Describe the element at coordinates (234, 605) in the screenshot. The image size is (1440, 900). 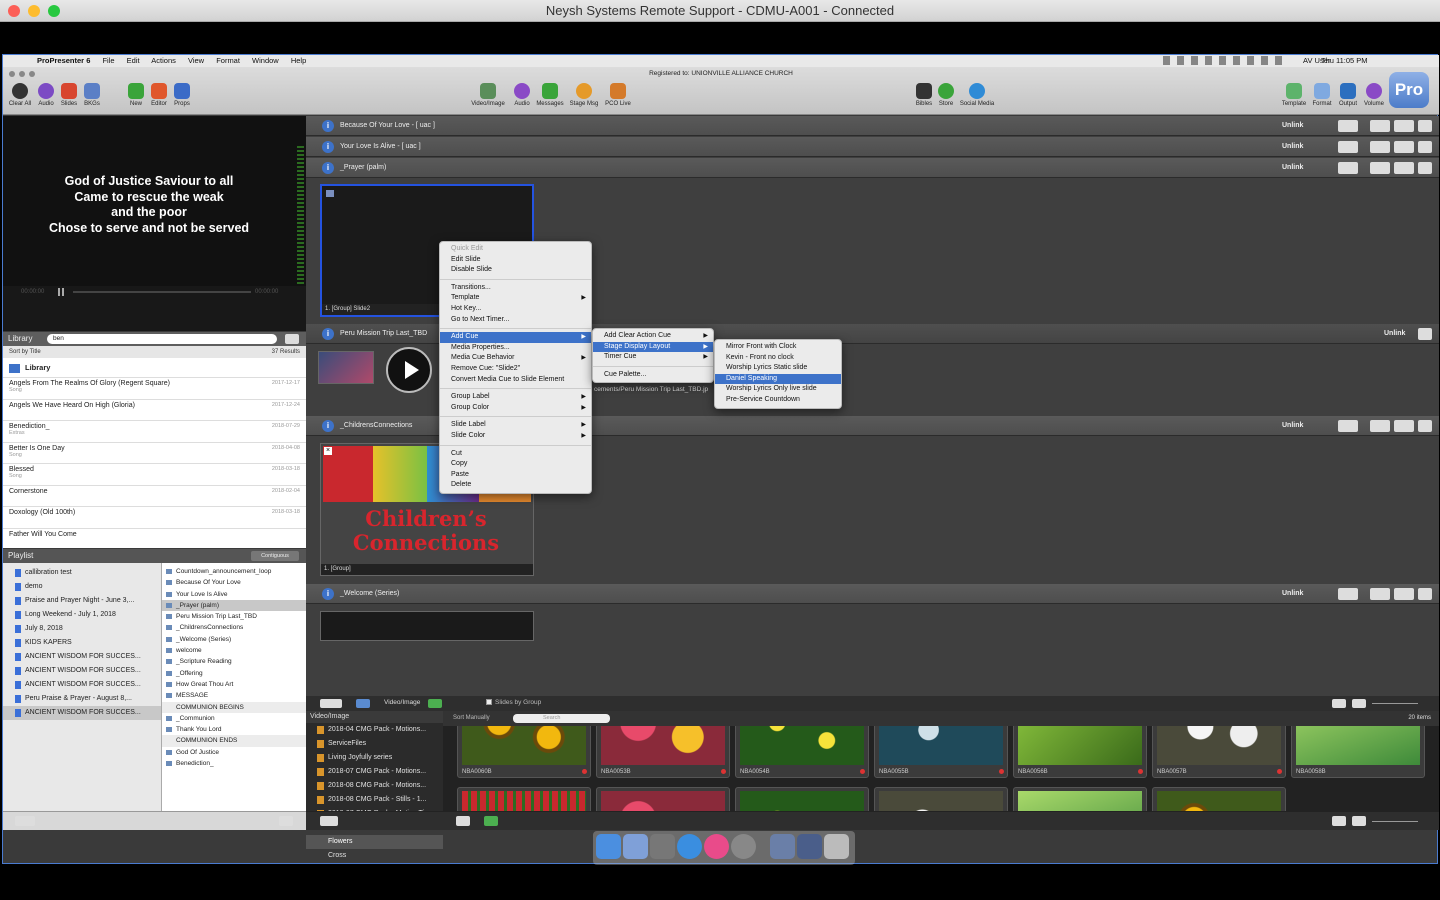
I see `playlist-item: _Prayer (palm)` at that location.